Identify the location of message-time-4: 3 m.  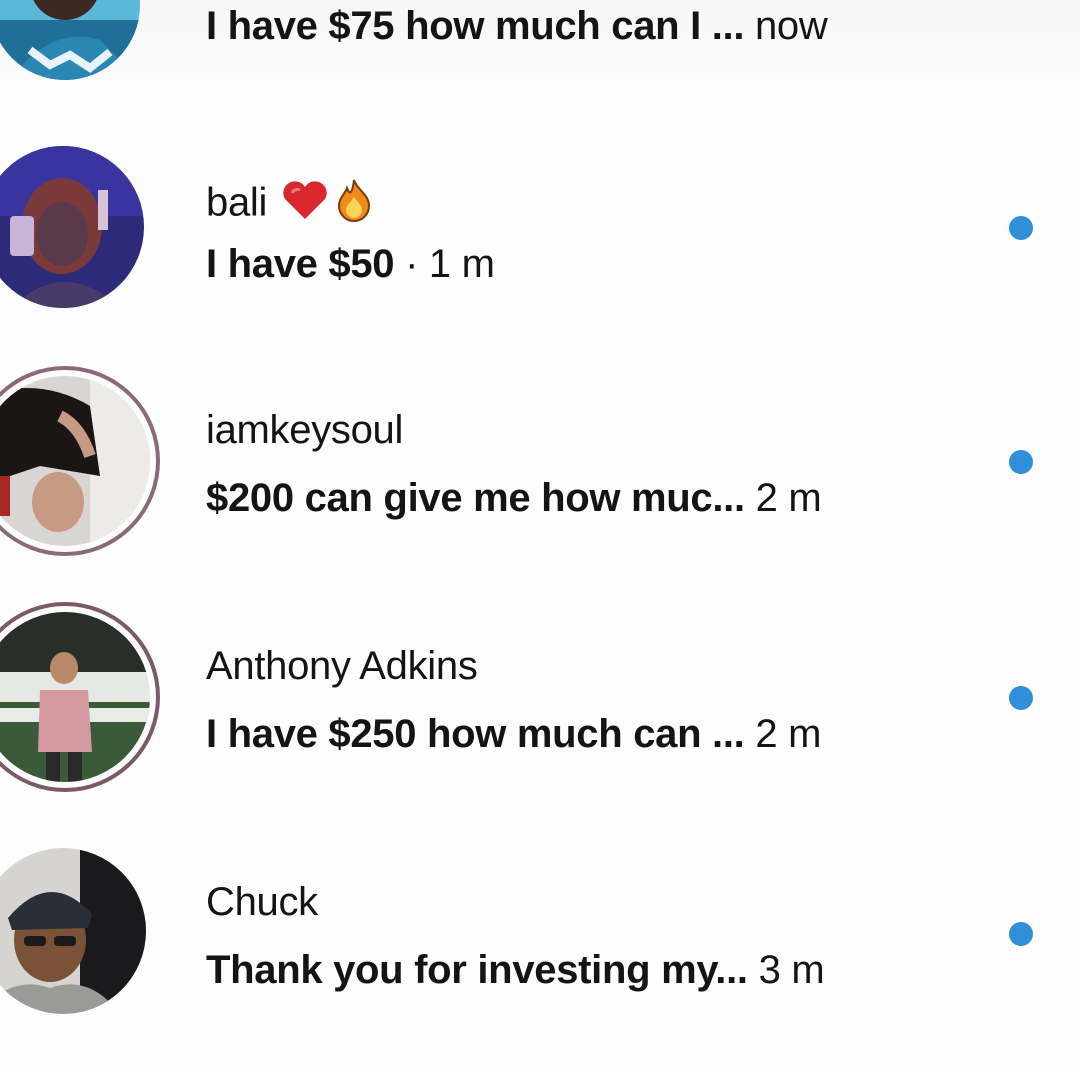
(791, 970).